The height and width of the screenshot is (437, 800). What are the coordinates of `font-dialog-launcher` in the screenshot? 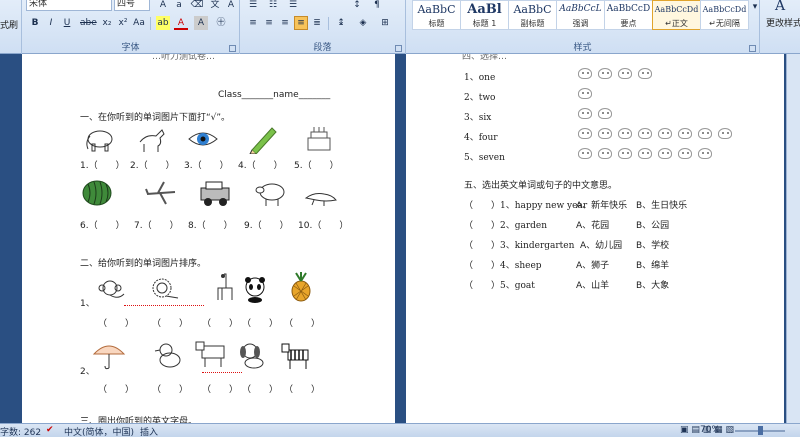 It's located at (232, 48).